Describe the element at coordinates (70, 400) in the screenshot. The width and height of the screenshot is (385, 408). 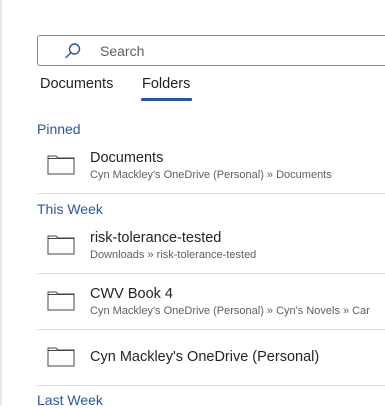
I see `section-header-last-week: Last Week` at that location.